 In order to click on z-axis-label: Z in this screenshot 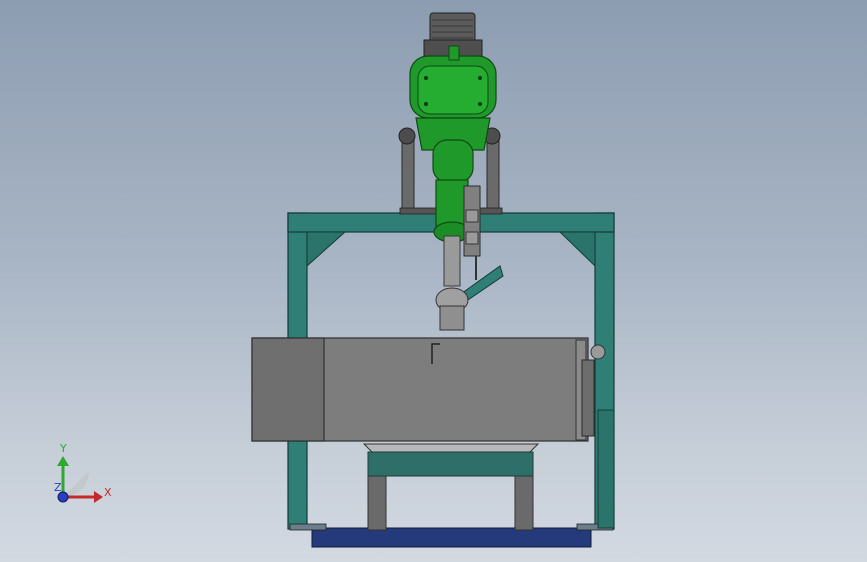, I will do `click(58, 487)`.